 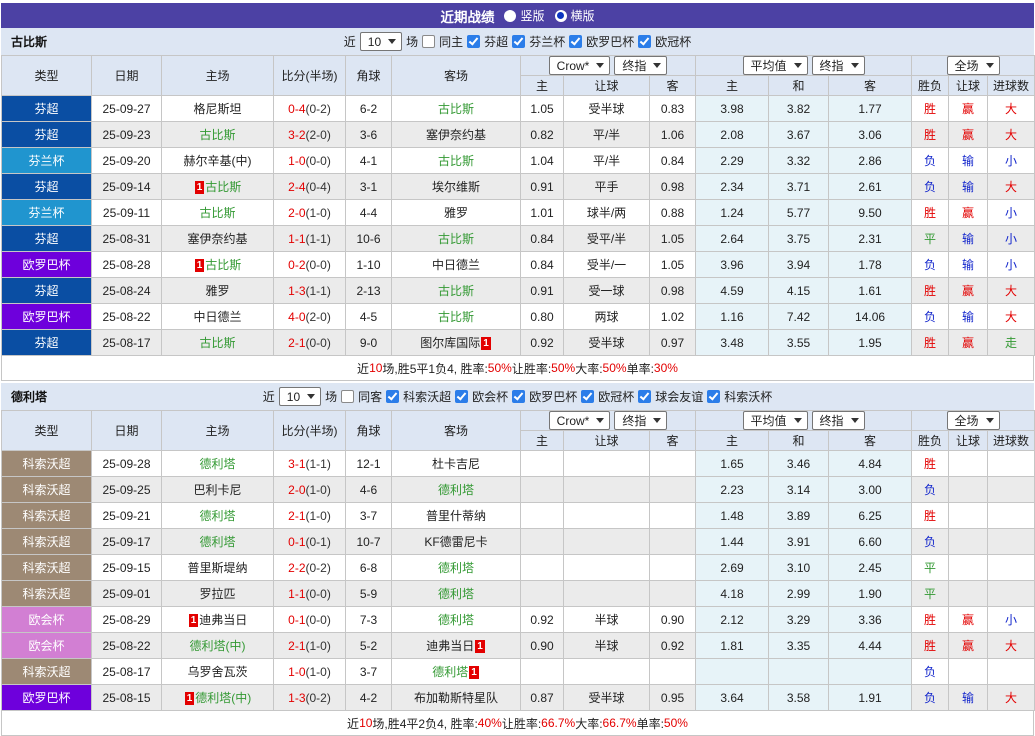 What do you see at coordinates (589, 368) in the screenshot?
I see `summary-segment: 大率:` at bounding box center [589, 368].